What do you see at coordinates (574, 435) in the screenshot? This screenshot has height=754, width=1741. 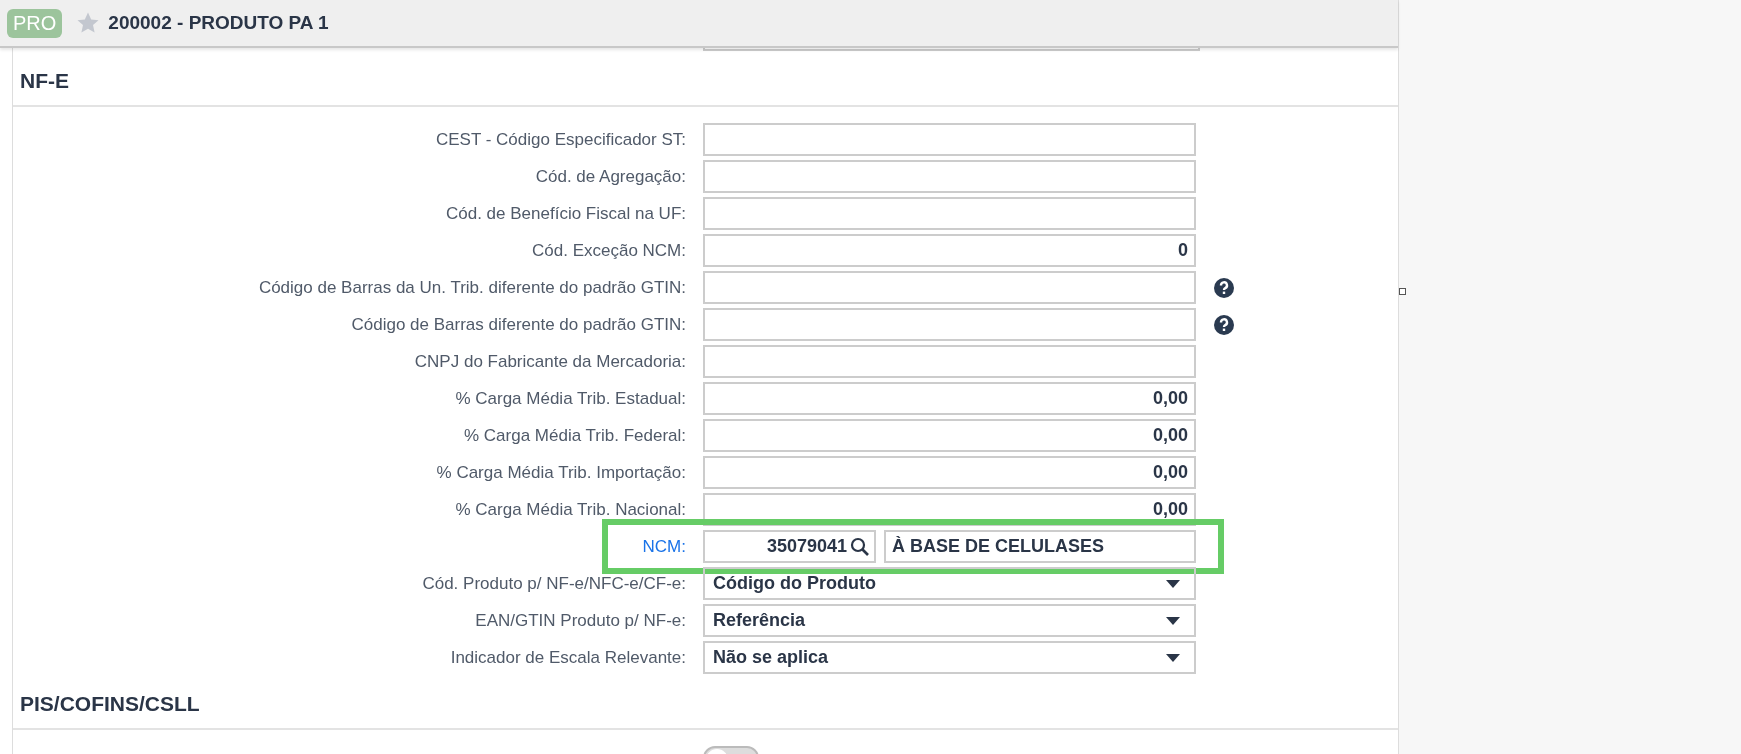 I see `field-label: % Carga Média Trib. Federal:` at bounding box center [574, 435].